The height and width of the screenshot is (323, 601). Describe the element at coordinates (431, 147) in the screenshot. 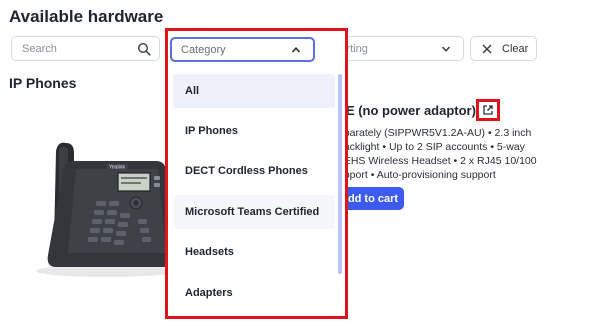

I see `description-line: backlight • Up to 2 SIP accounts • 5-way` at that location.